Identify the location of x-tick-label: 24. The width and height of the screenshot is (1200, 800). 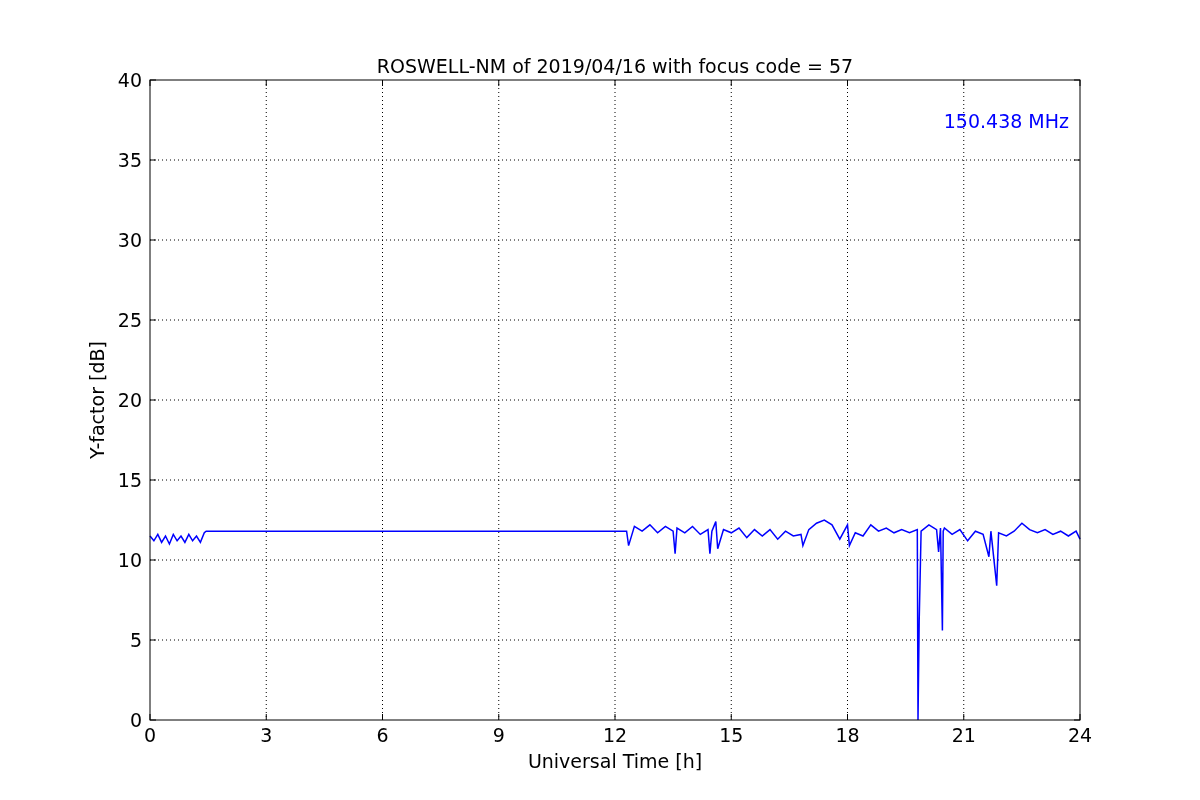
(1080, 735).